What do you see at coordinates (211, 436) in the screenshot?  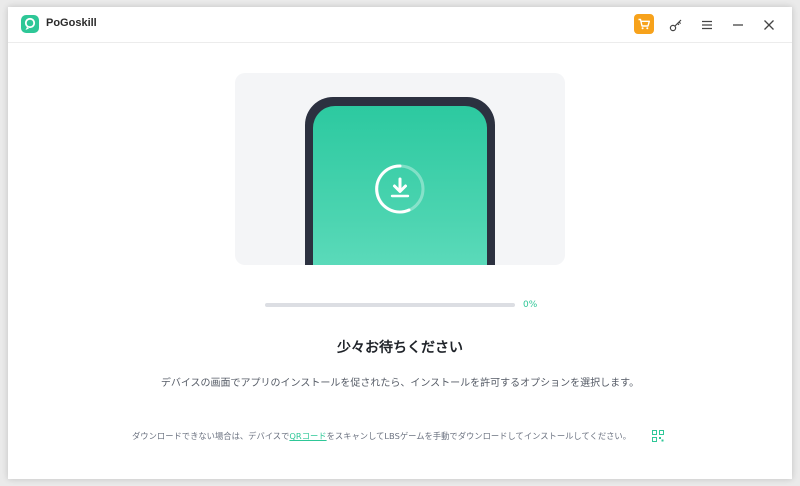 I see `footer-text-before: ダウンロードできない場合は、デバイスで` at bounding box center [211, 436].